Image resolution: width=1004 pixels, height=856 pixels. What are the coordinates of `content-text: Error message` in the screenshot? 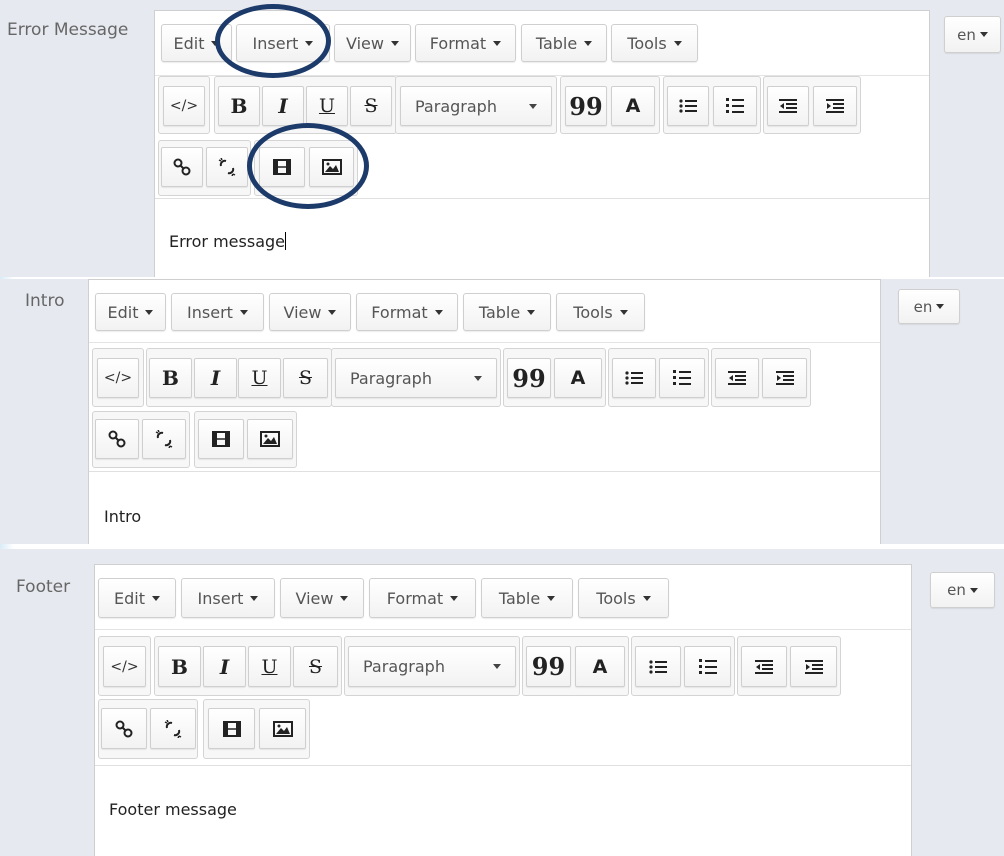 It's located at (227, 241).